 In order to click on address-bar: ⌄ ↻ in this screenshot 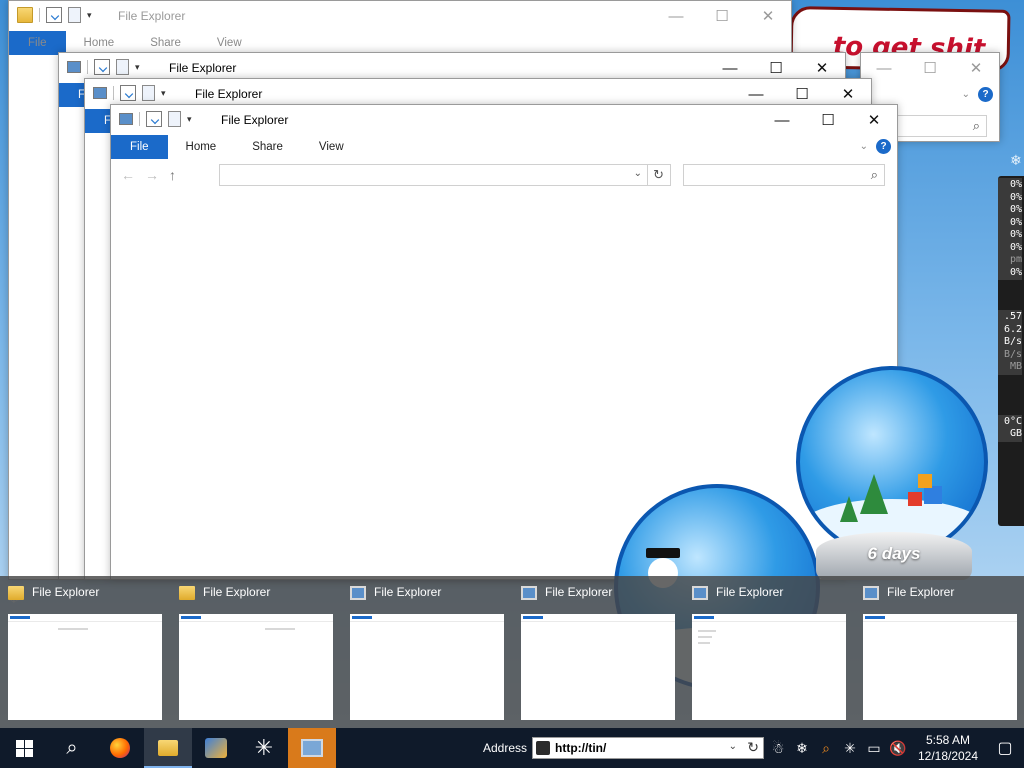, I will do `click(445, 175)`.